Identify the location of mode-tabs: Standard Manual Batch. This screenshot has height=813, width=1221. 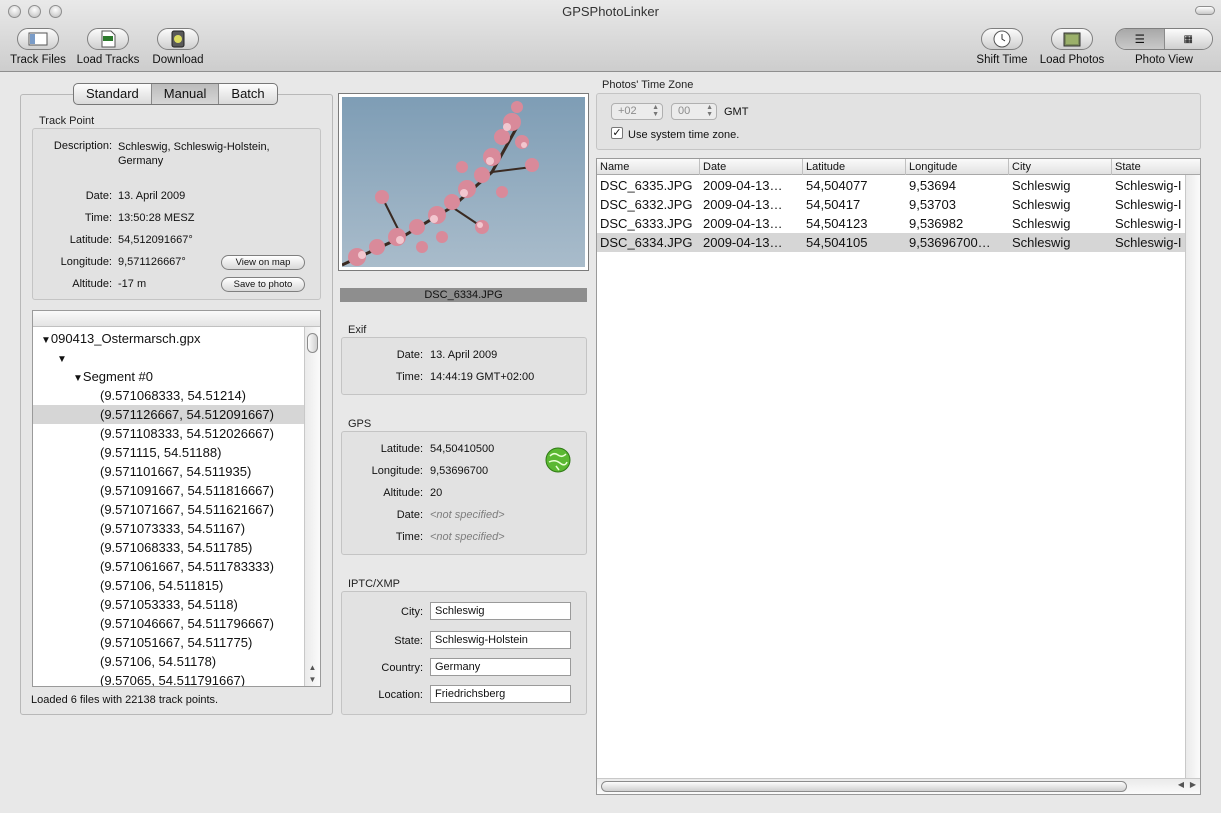
(175, 94).